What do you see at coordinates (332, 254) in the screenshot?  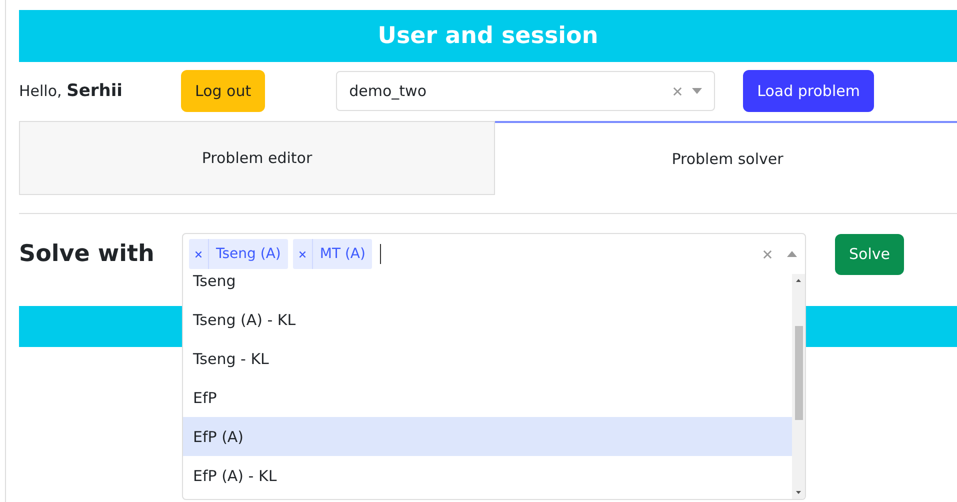 I see `method-tag: MT (A)` at bounding box center [332, 254].